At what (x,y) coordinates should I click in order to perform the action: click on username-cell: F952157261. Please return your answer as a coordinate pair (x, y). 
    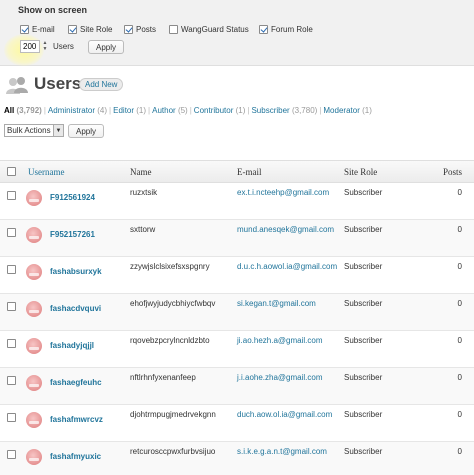
    Looking at the image, I should click on (76, 234).